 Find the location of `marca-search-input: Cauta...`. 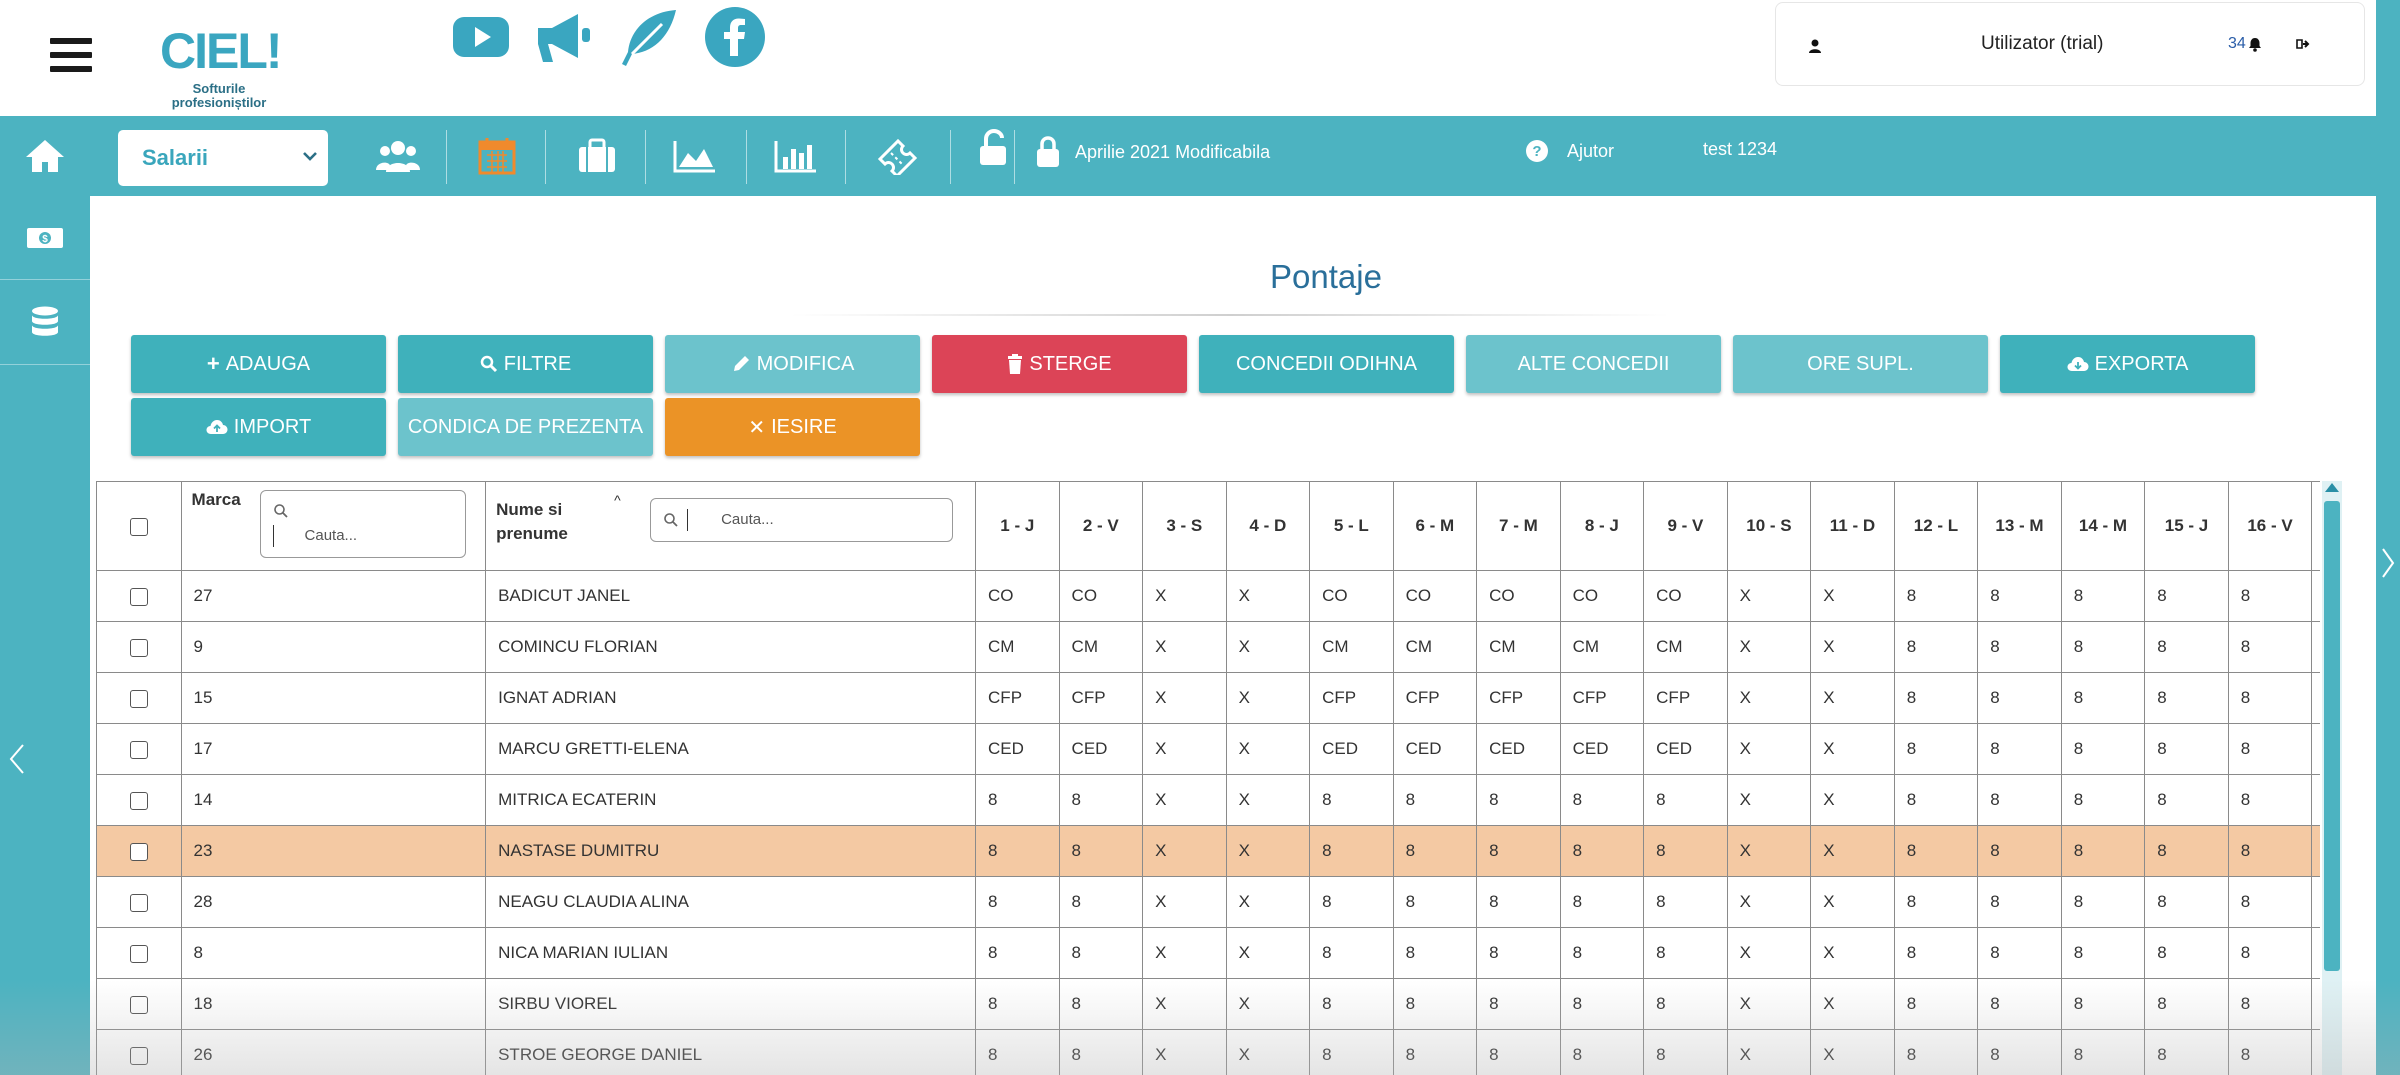

marca-search-input: Cauta... is located at coordinates (362, 524).